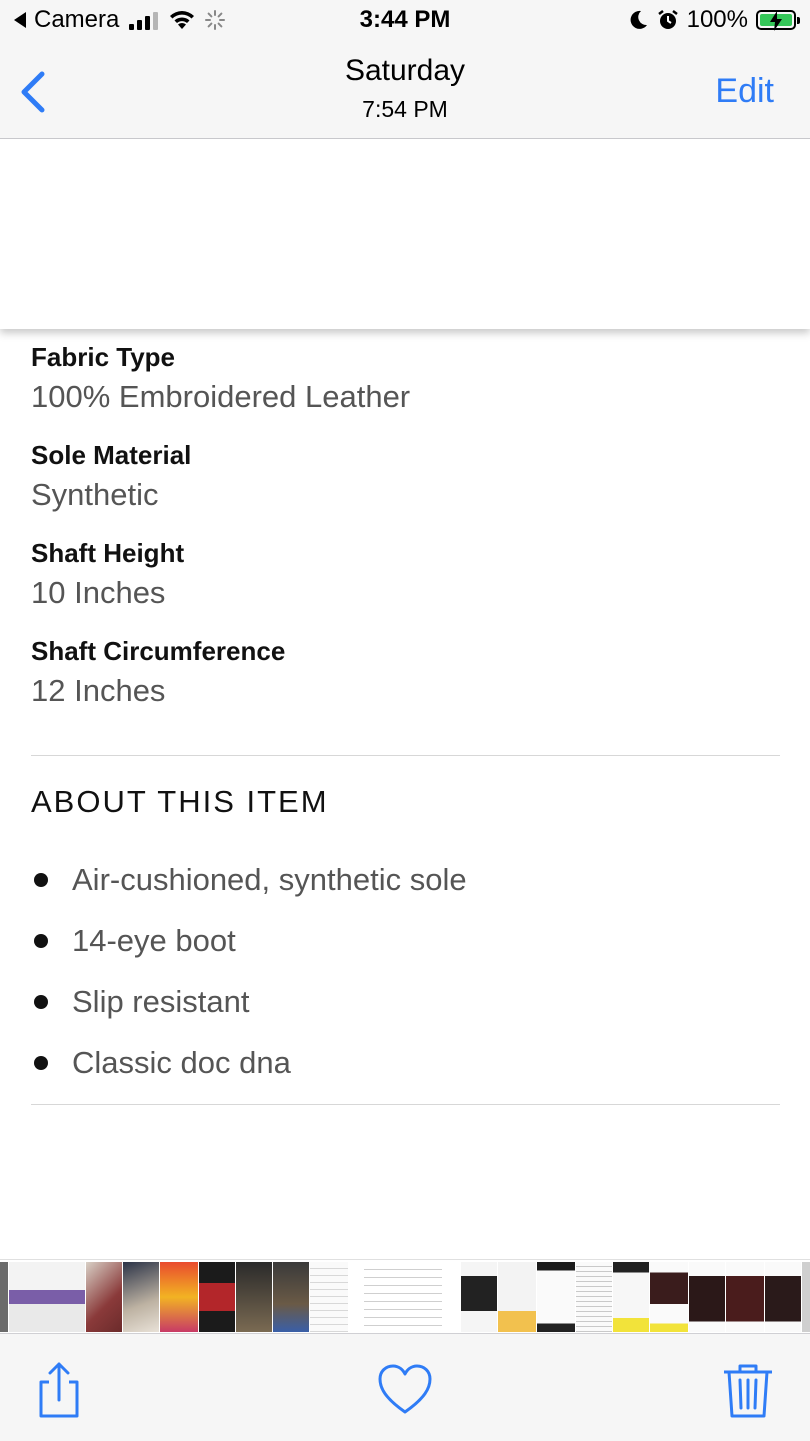 The image size is (810, 1441). Describe the element at coordinates (98, 690) in the screenshot. I see `spec-value: 12 Inches` at that location.